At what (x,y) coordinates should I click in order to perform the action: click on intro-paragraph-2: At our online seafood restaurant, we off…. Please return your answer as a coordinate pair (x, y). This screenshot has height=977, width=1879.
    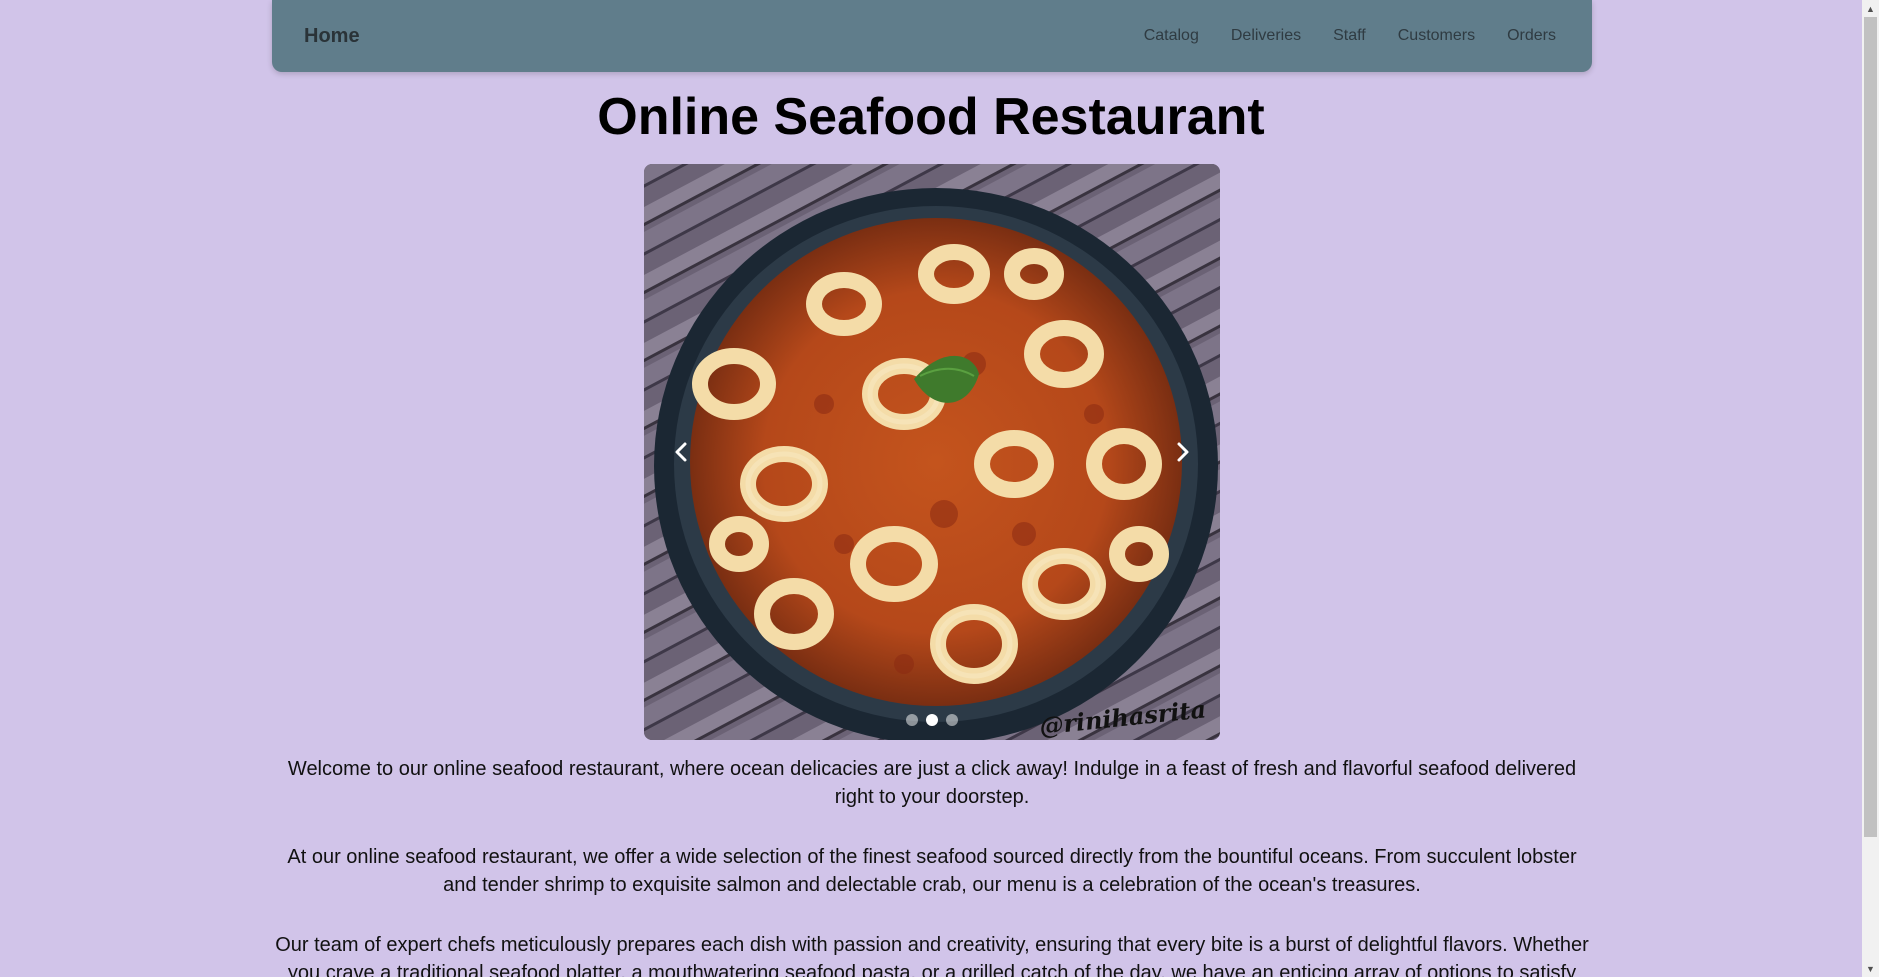
    Looking at the image, I should click on (932, 871).